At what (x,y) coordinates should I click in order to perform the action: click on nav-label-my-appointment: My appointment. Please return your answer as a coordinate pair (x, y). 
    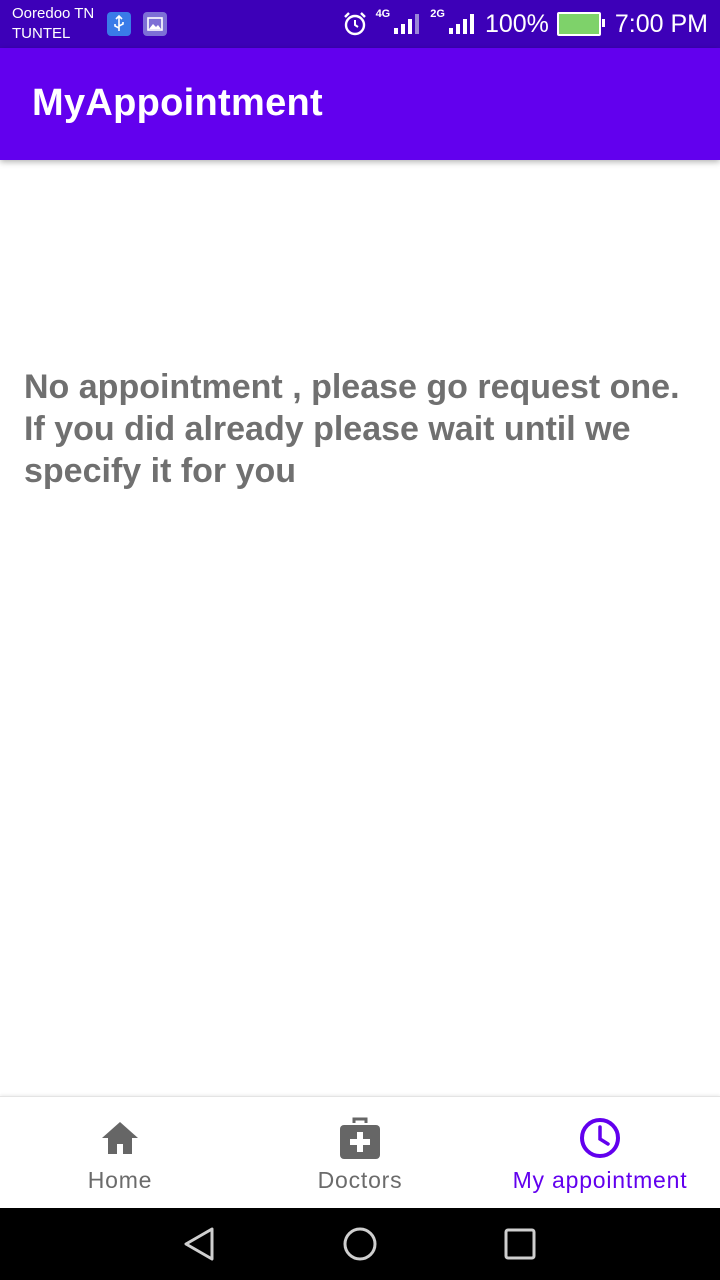
    Looking at the image, I should click on (600, 1180).